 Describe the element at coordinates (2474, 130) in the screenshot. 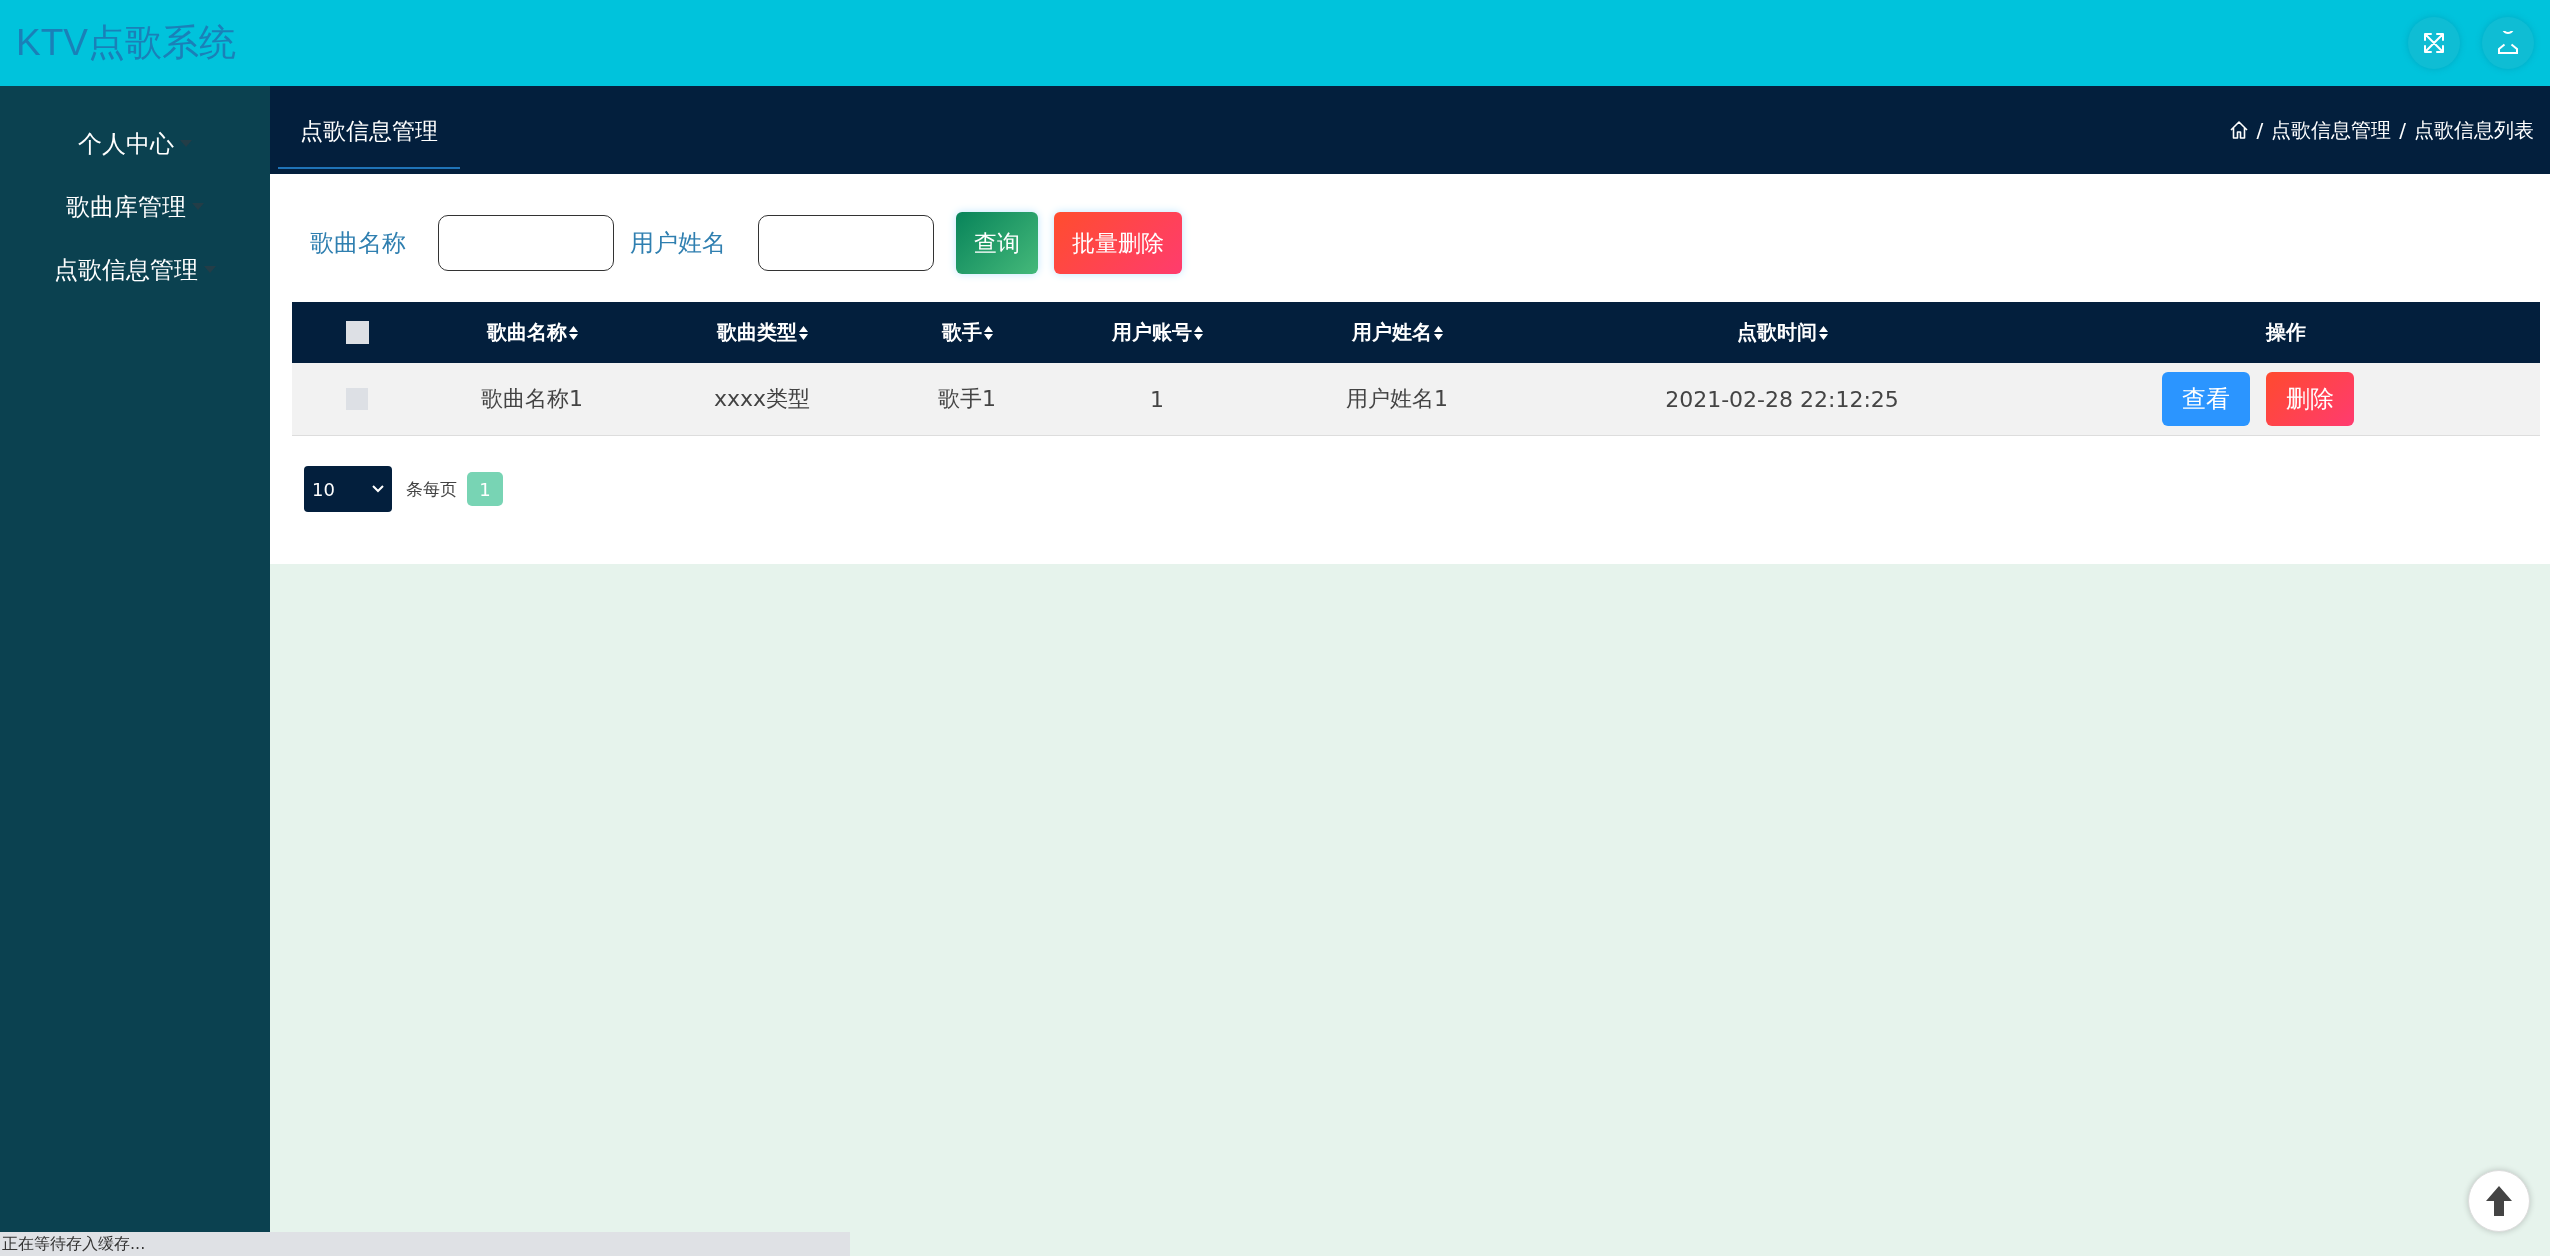

I see `breadcrumb-link: 点歌信息列表` at that location.